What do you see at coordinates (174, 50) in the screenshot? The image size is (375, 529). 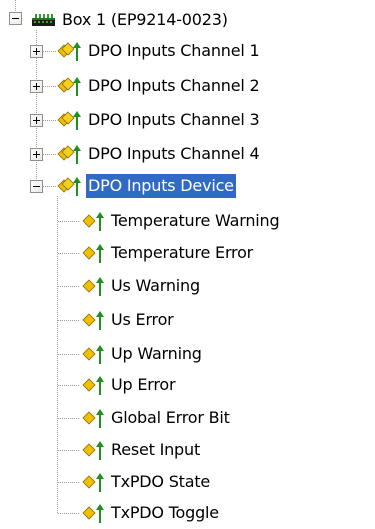 I see `tree-node-label: DPO Inputs Channel 1` at bounding box center [174, 50].